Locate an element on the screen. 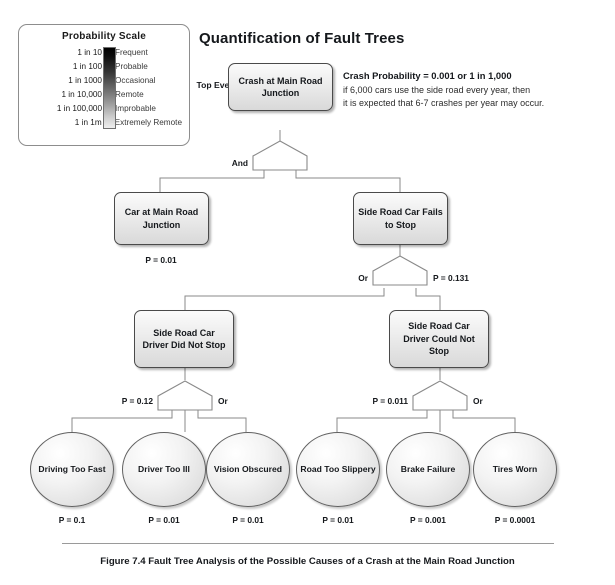  event-box-top-label: Crash at Main Road Junction is located at coordinates (280, 87).